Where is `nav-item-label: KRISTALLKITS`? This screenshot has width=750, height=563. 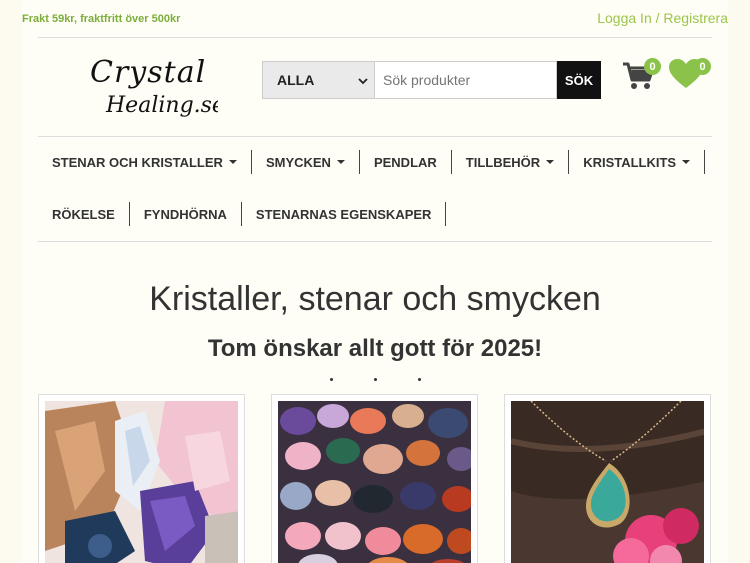
nav-item-label: KRISTALLKITS is located at coordinates (630, 162).